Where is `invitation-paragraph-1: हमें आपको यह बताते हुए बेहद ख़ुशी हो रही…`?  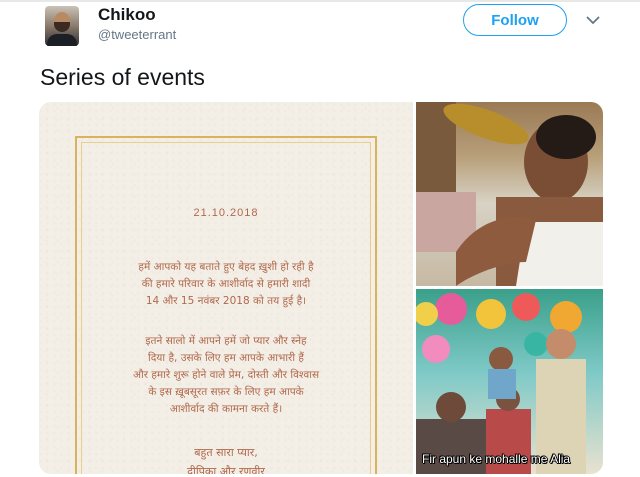
invitation-paragraph-1: हमें आपको यह बताते हुए बेहद ख़ुशी हो रही… is located at coordinates (226, 284).